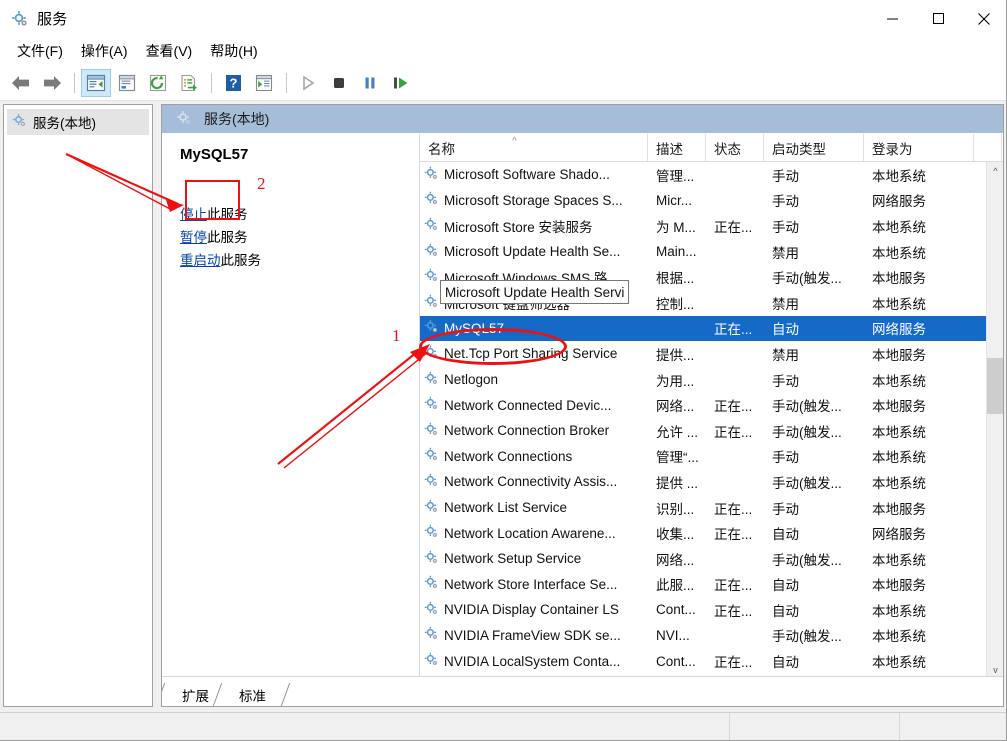 The image size is (1007, 741). What do you see at coordinates (892, 18) in the screenshot?
I see `minimize-button` at bounding box center [892, 18].